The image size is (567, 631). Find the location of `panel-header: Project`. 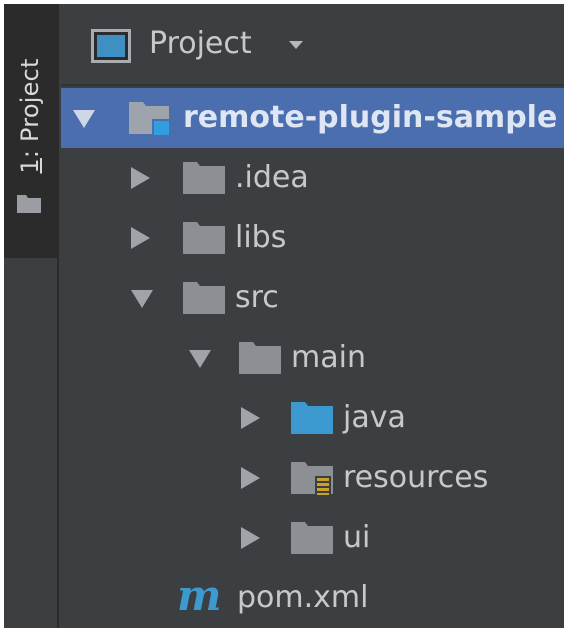

panel-header: Project is located at coordinates (312, 45).